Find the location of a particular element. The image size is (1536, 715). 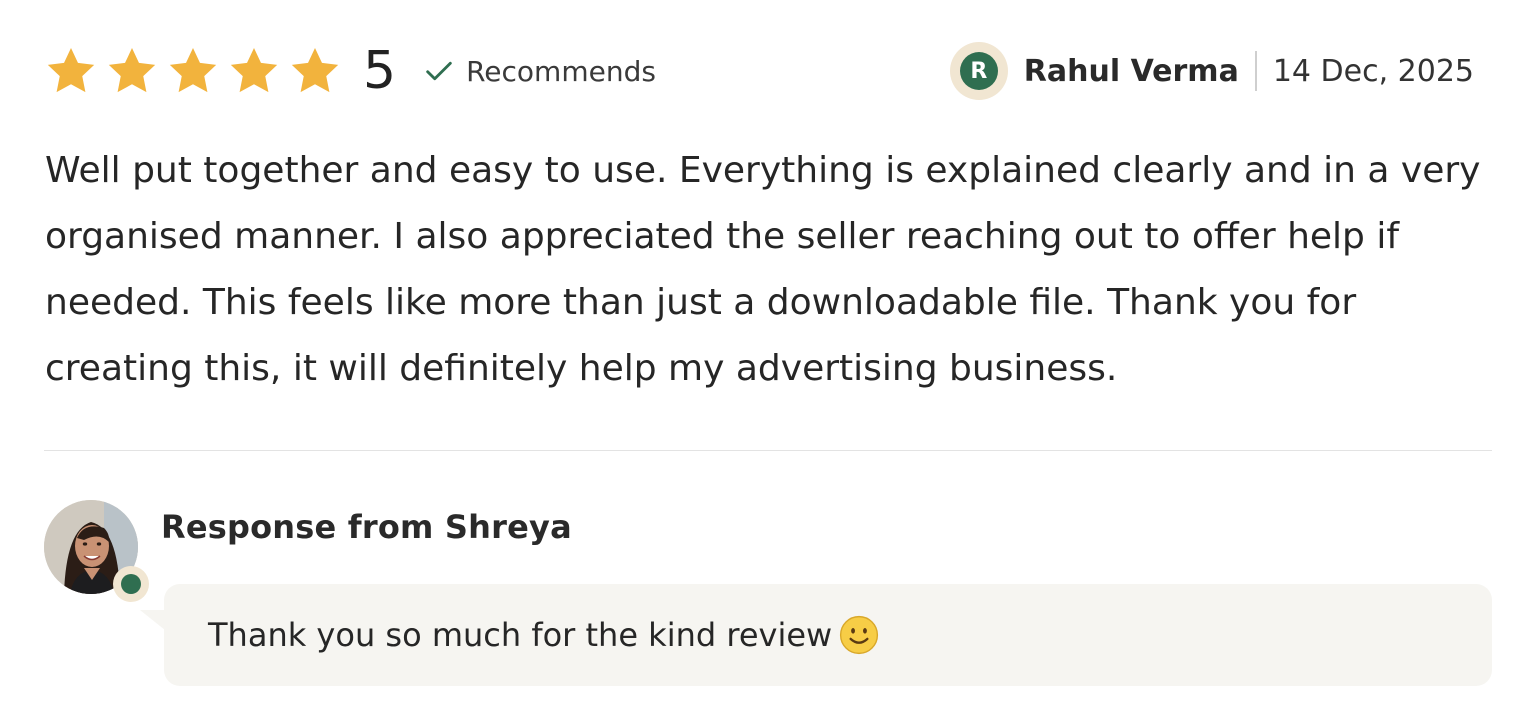

response-bubble: Thank you so much for the kind review is located at coordinates (828, 635).